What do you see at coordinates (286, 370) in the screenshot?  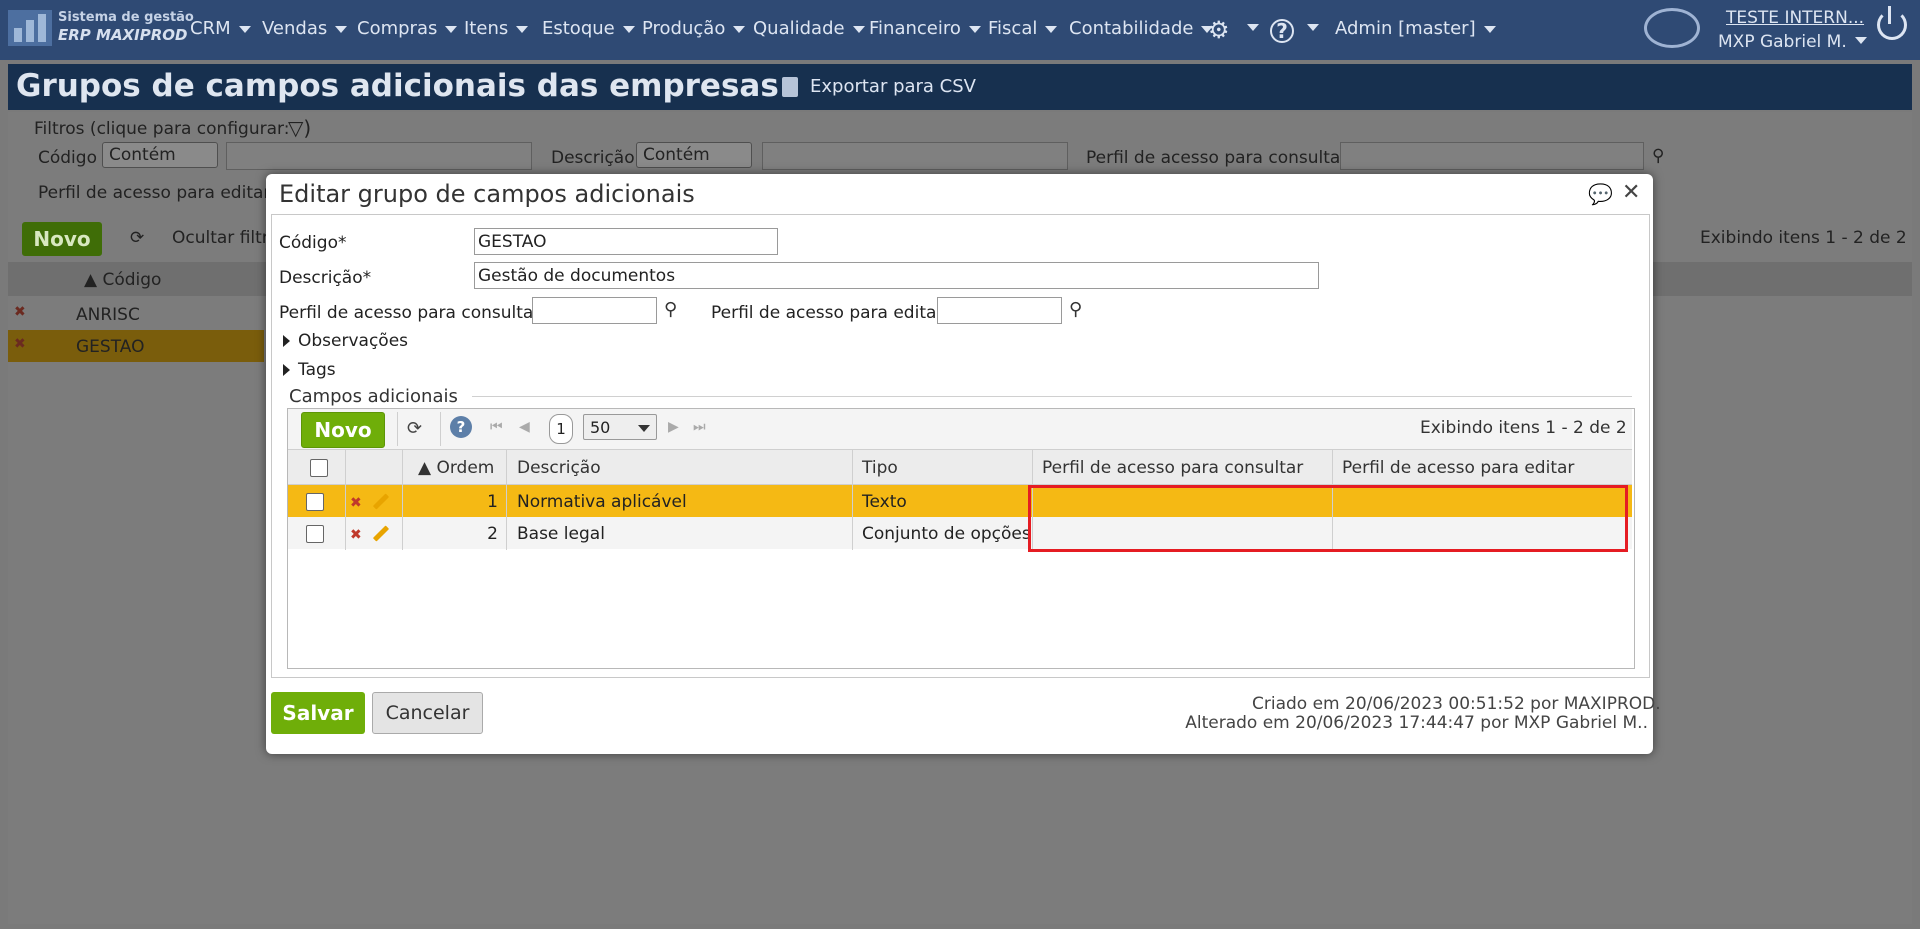 I see `tags-expand-icon` at bounding box center [286, 370].